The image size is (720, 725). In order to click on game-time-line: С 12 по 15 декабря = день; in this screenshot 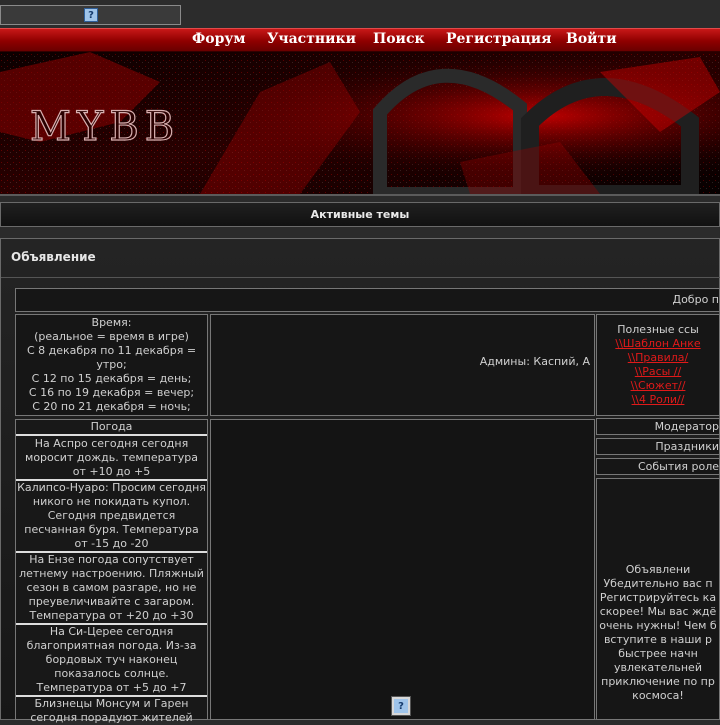, I will do `click(111, 378)`.